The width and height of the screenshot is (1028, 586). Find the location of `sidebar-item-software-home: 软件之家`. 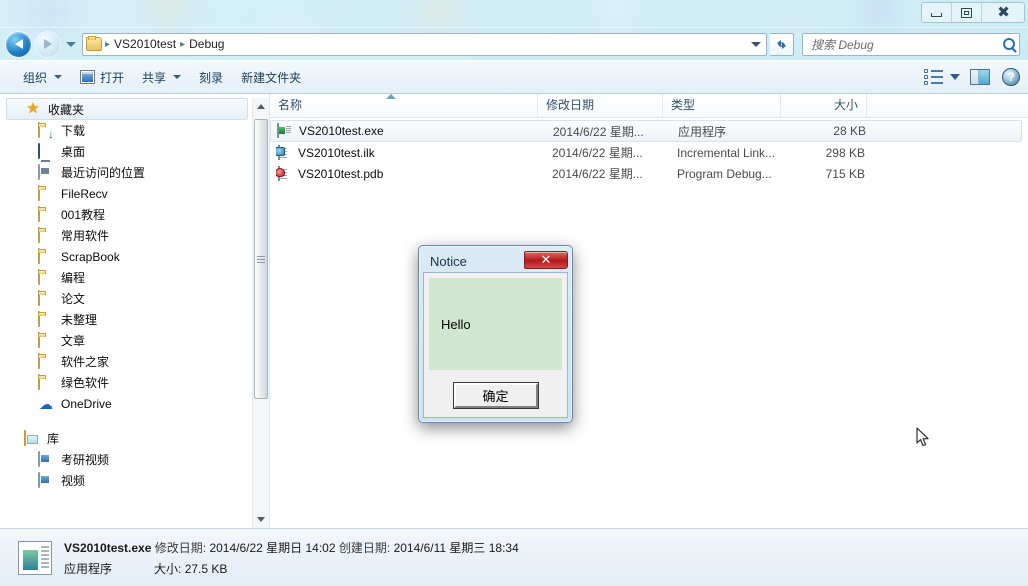

sidebar-item-software-home: 软件之家 is located at coordinates (129, 361).